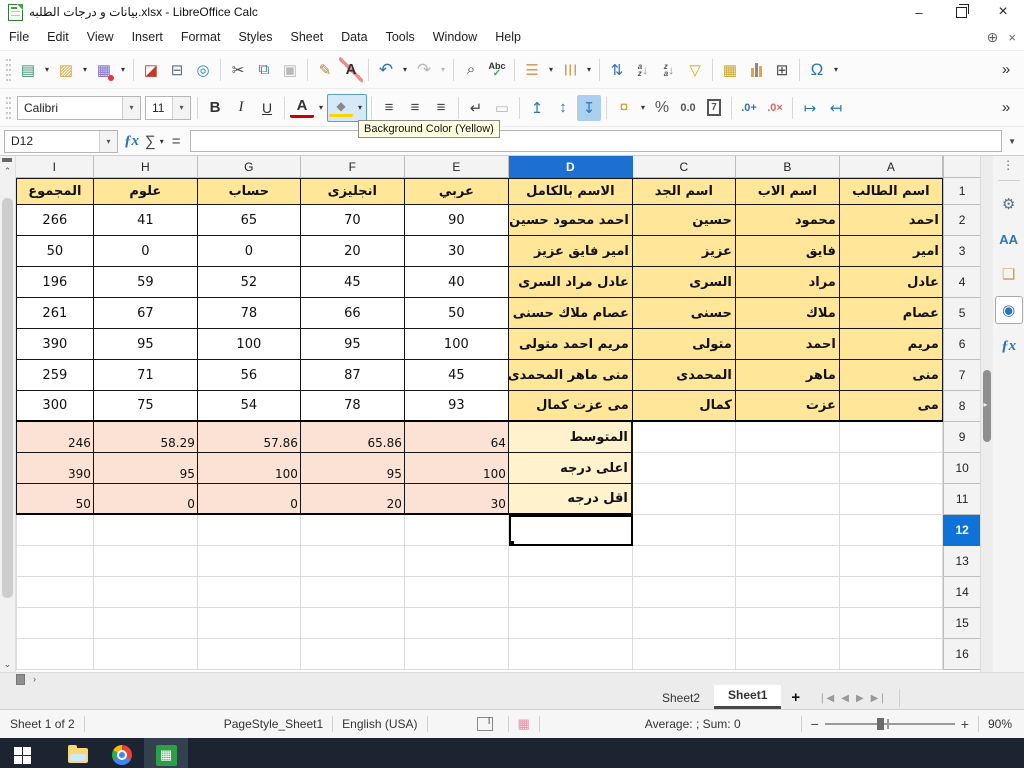  I want to click on insert-chart-icon, so click(756, 70).